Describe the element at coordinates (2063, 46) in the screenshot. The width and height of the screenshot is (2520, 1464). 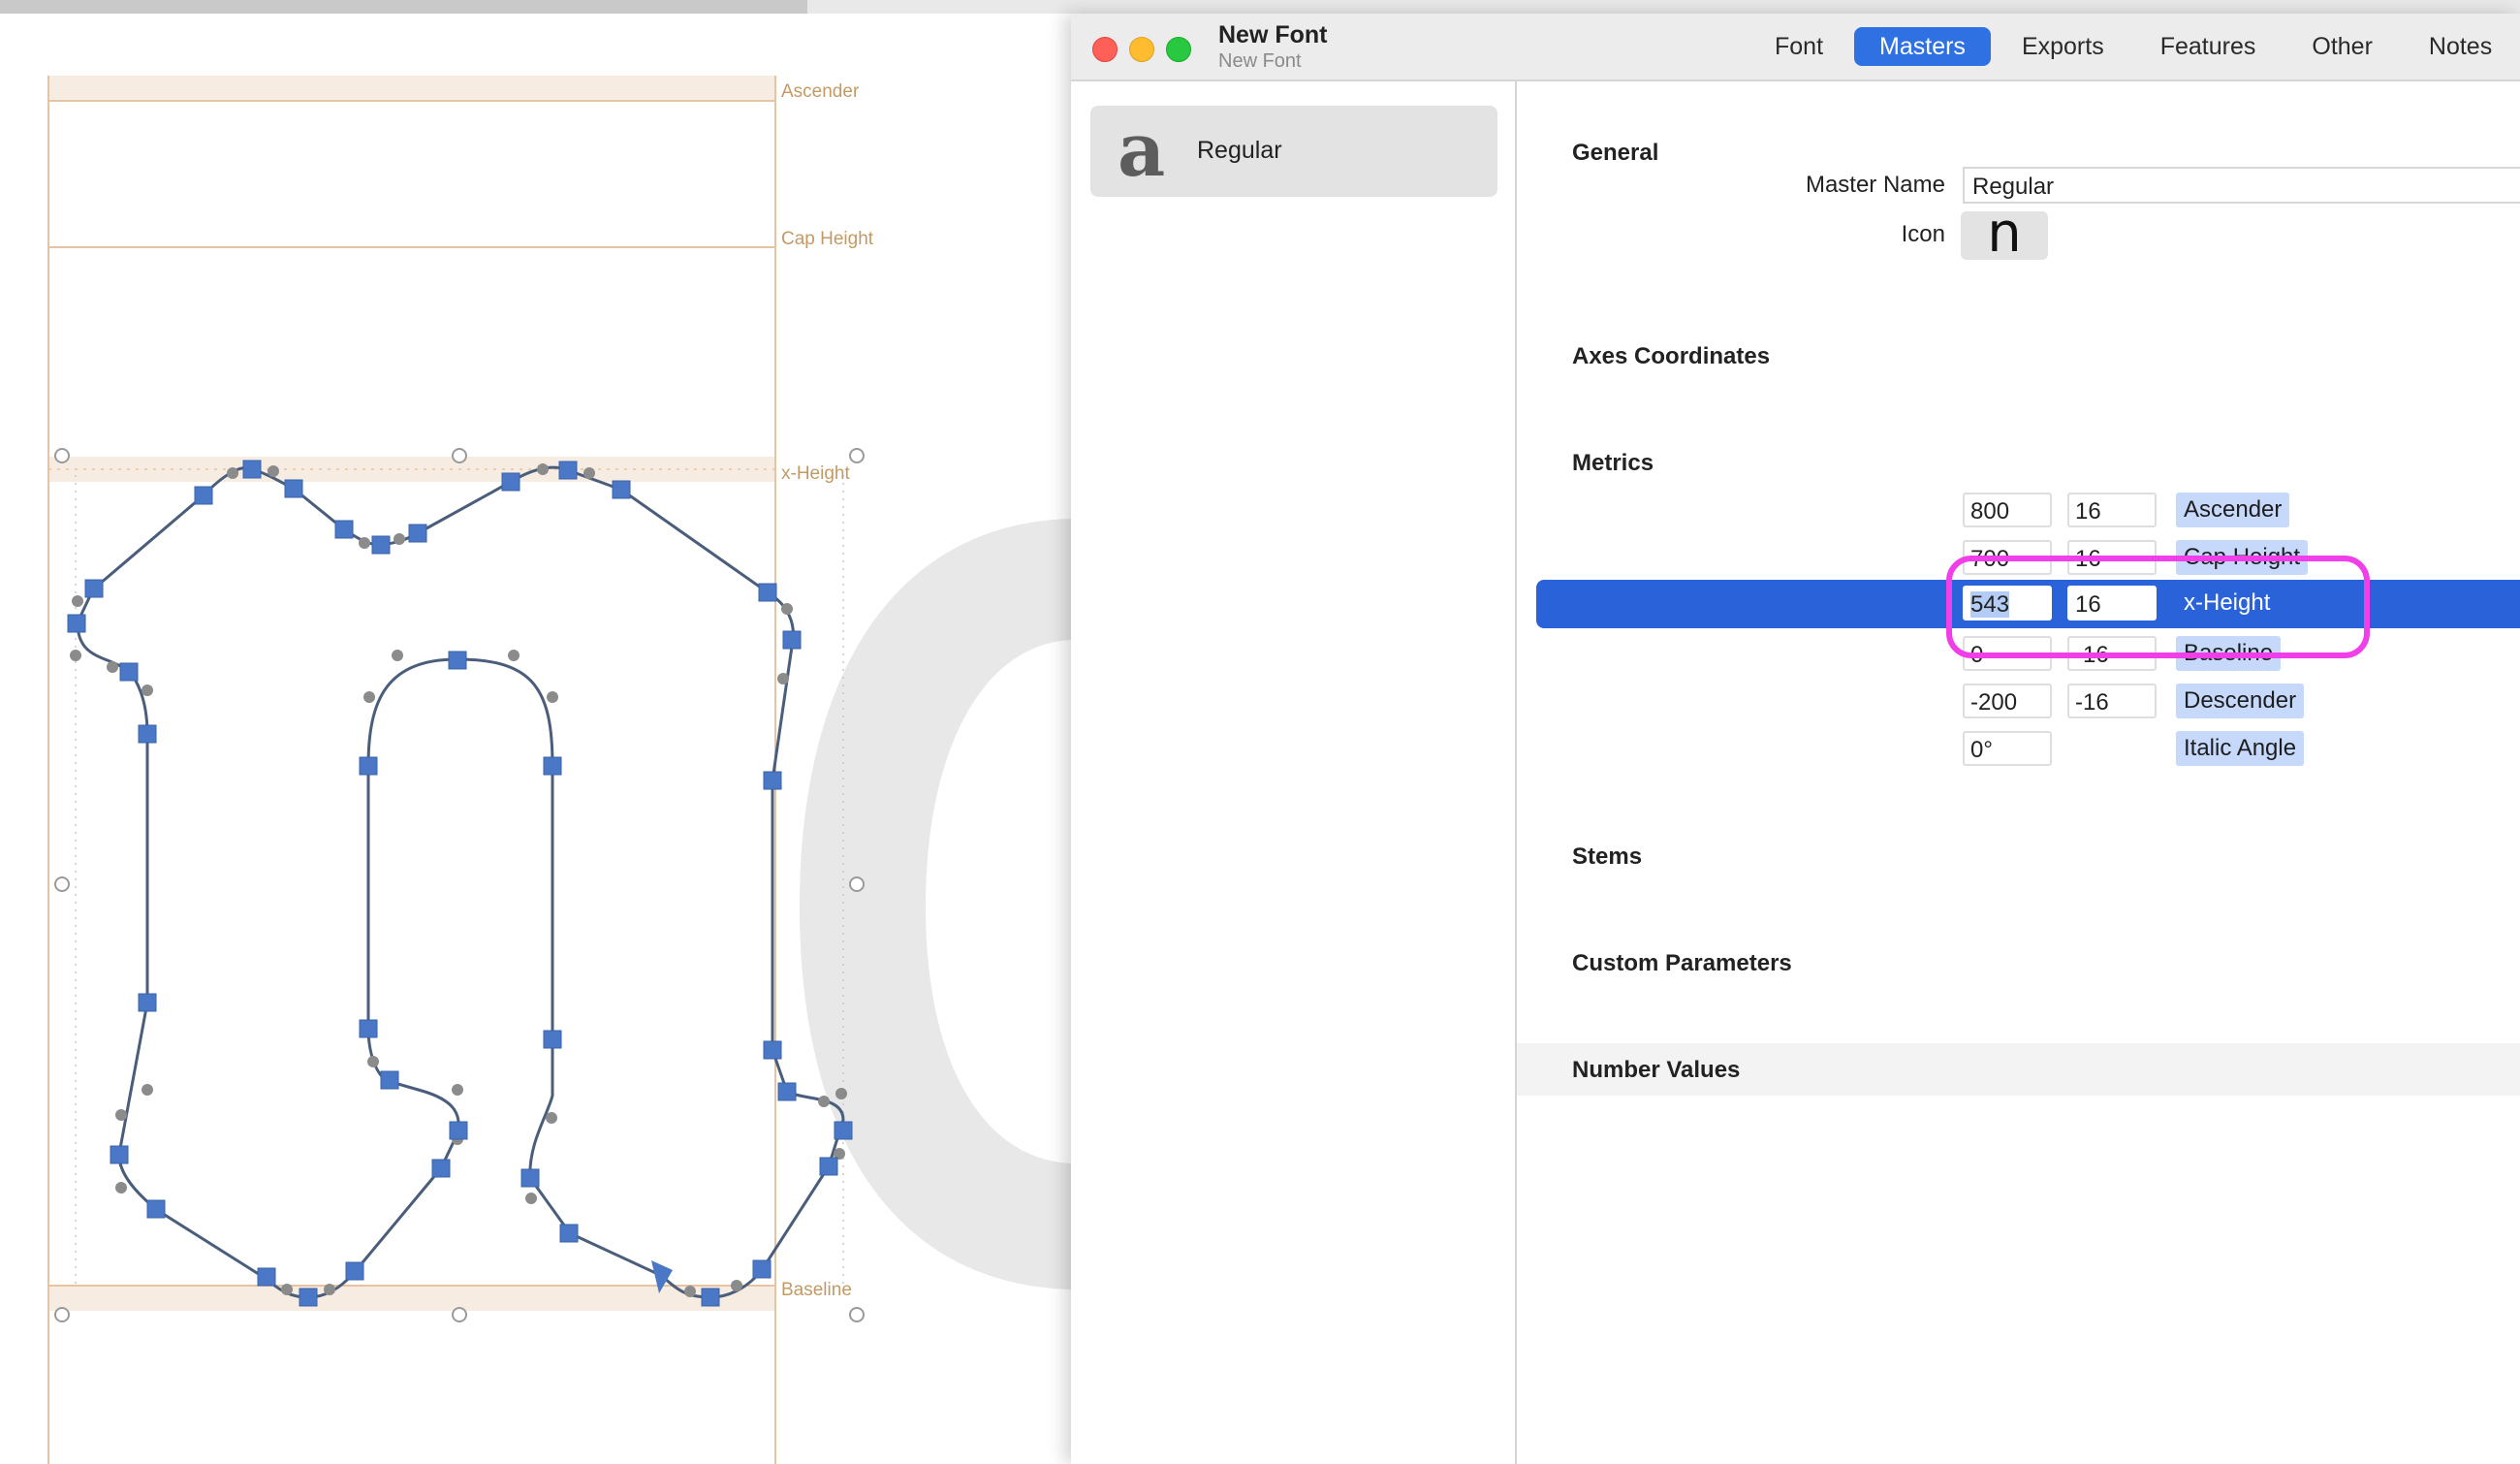
I see `tab-exports: Exports` at that location.